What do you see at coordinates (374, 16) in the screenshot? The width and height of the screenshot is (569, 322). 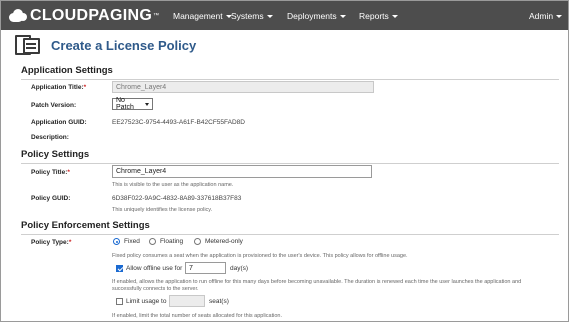 I see `nav-reports-label: Reports` at bounding box center [374, 16].